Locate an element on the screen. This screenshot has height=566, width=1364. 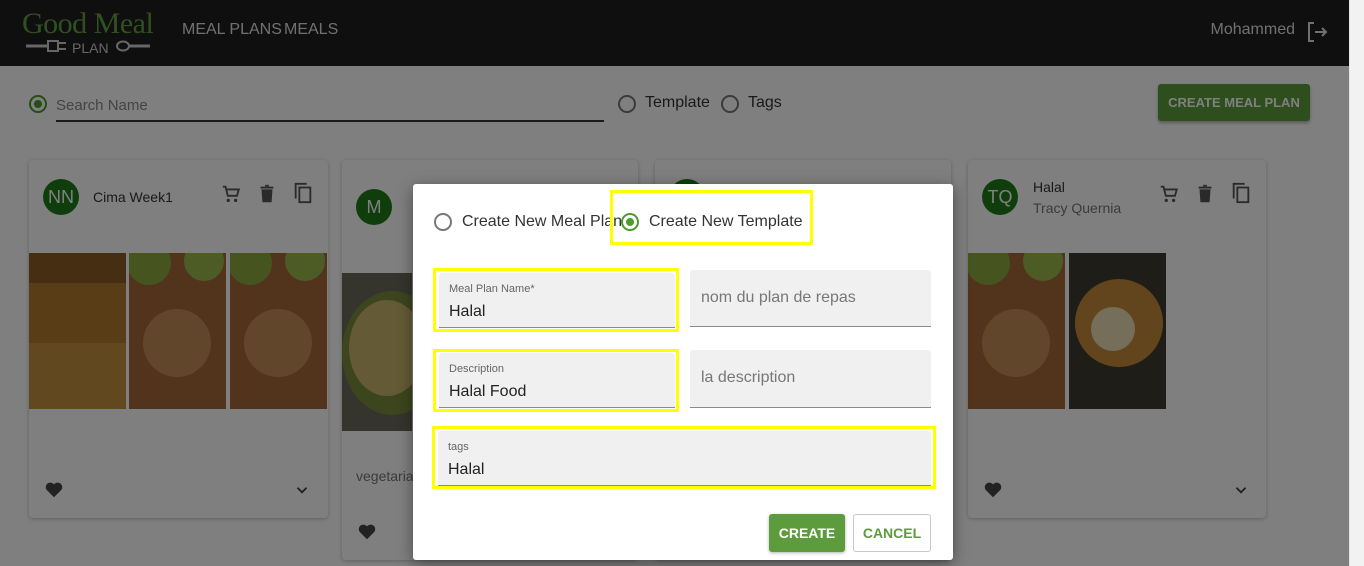
create-button: CREATE is located at coordinates (807, 533).